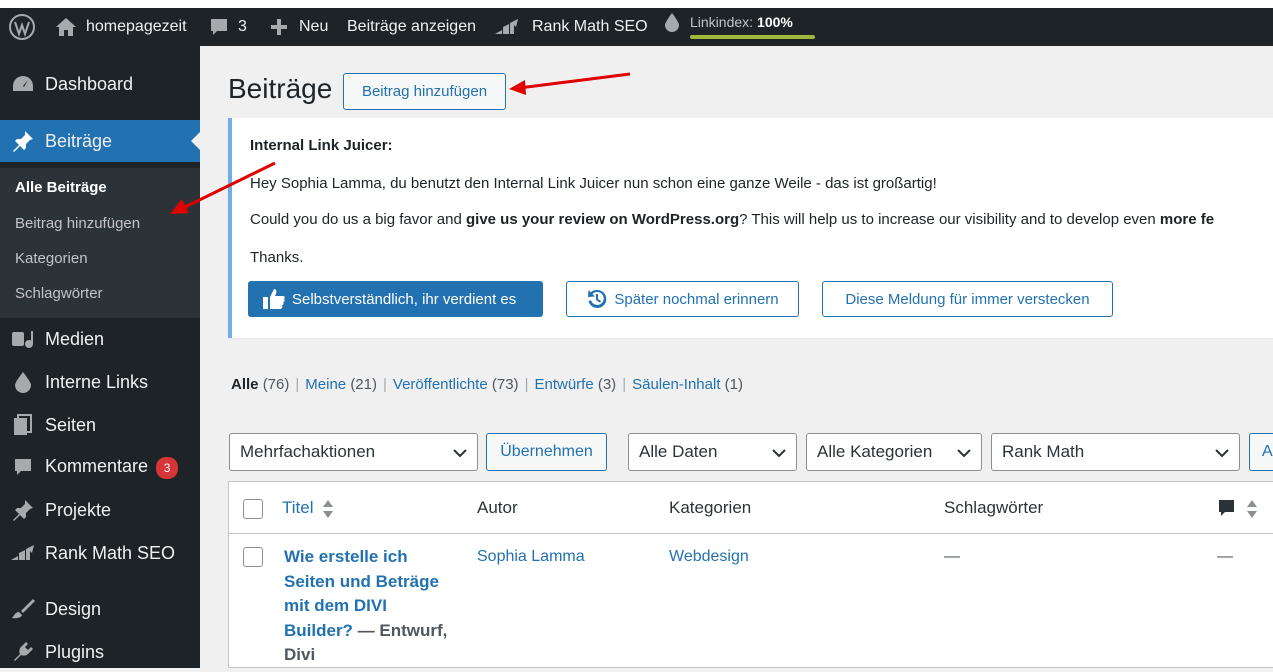 The height and width of the screenshot is (672, 1273). Describe the element at coordinates (411, 27) in the screenshot. I see `view-posts-link: Beiträge anzeigen` at that location.